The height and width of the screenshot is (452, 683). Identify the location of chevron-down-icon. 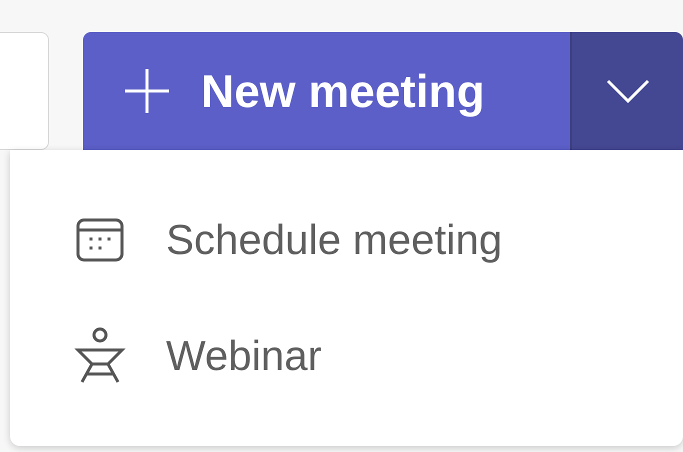
(628, 91).